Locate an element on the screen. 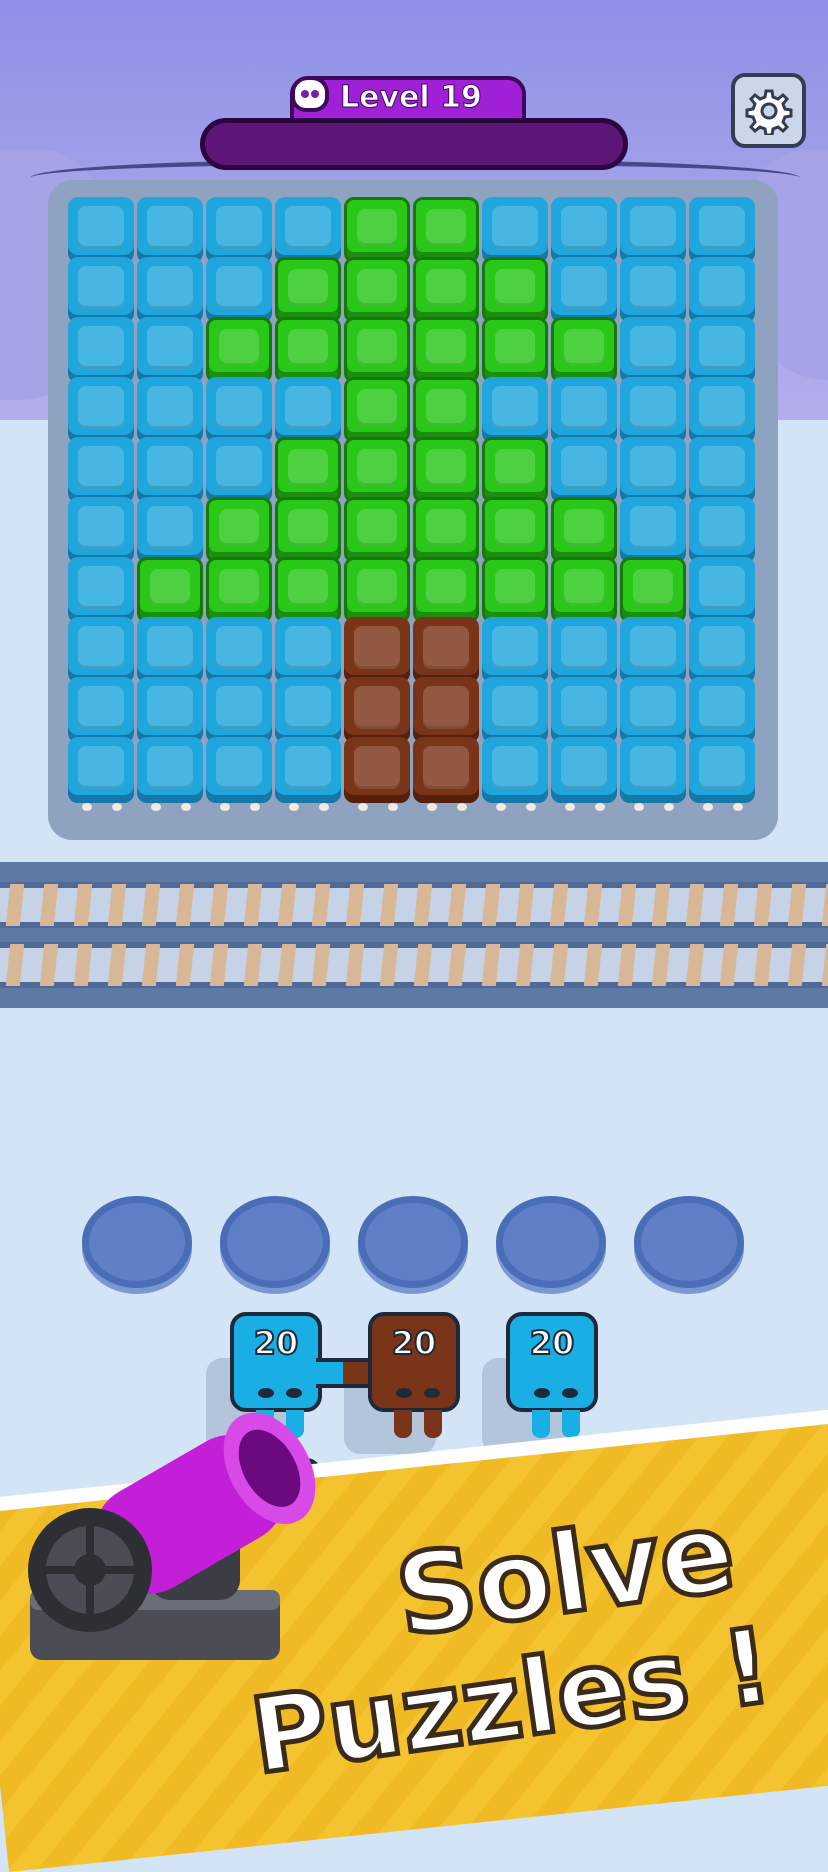 This screenshot has height=1872, width=828. shooter-front-2: 20 is located at coordinates (414, 1362).